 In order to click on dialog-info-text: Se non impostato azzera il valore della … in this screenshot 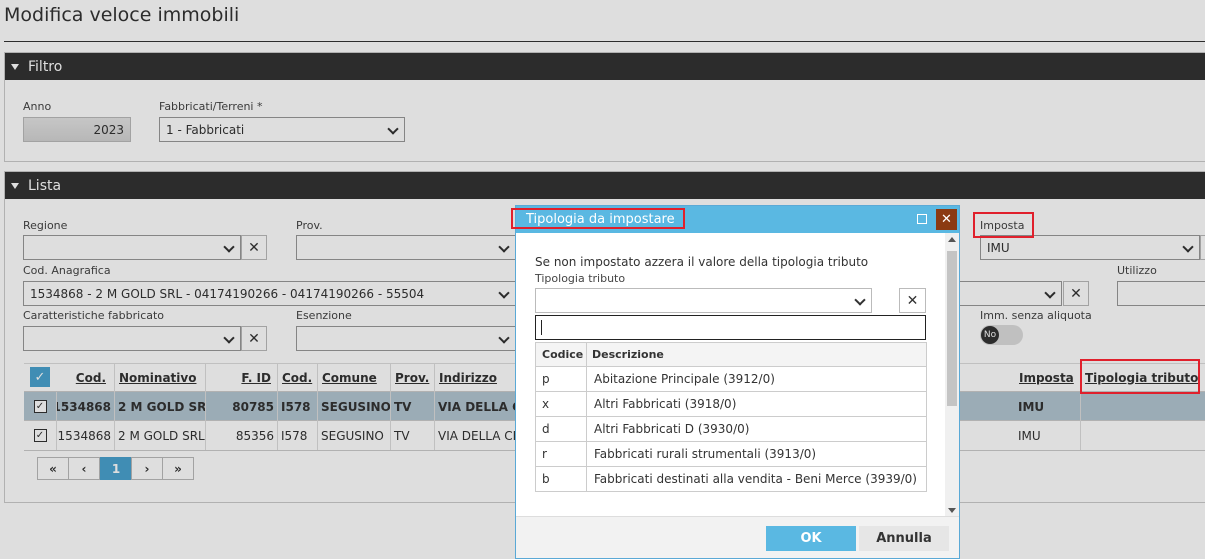, I will do `click(702, 262)`.